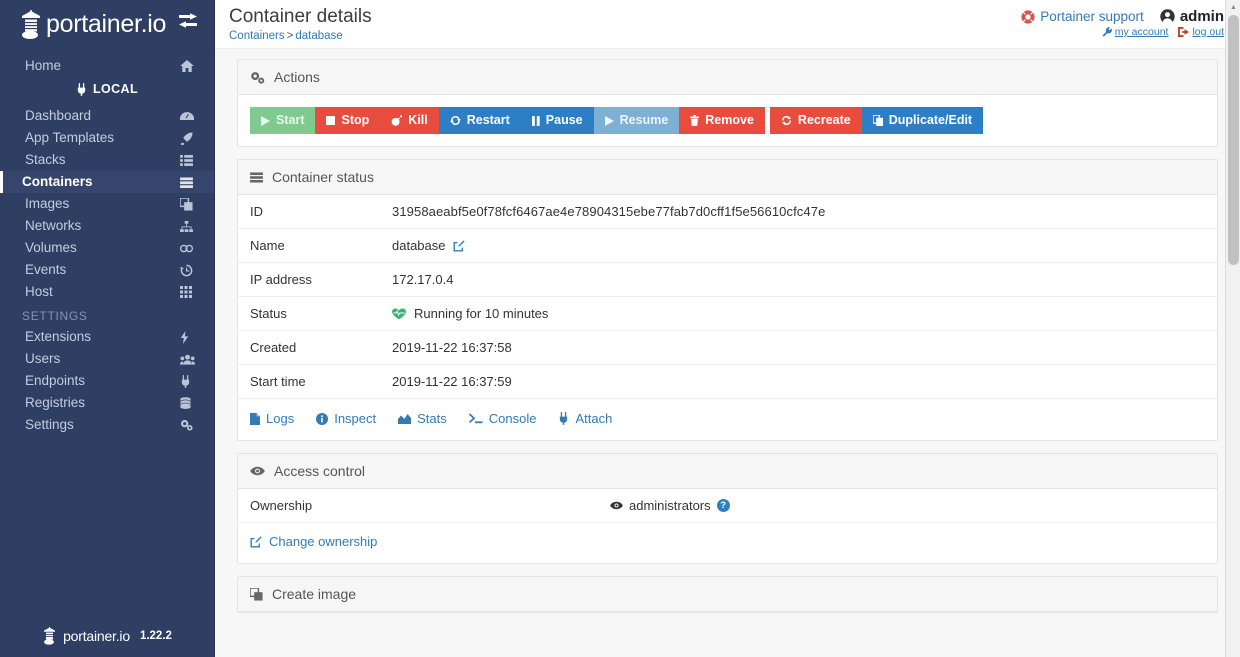 The width and height of the screenshot is (1240, 657). What do you see at coordinates (722, 120) in the screenshot?
I see `remove-button: Remove` at bounding box center [722, 120].